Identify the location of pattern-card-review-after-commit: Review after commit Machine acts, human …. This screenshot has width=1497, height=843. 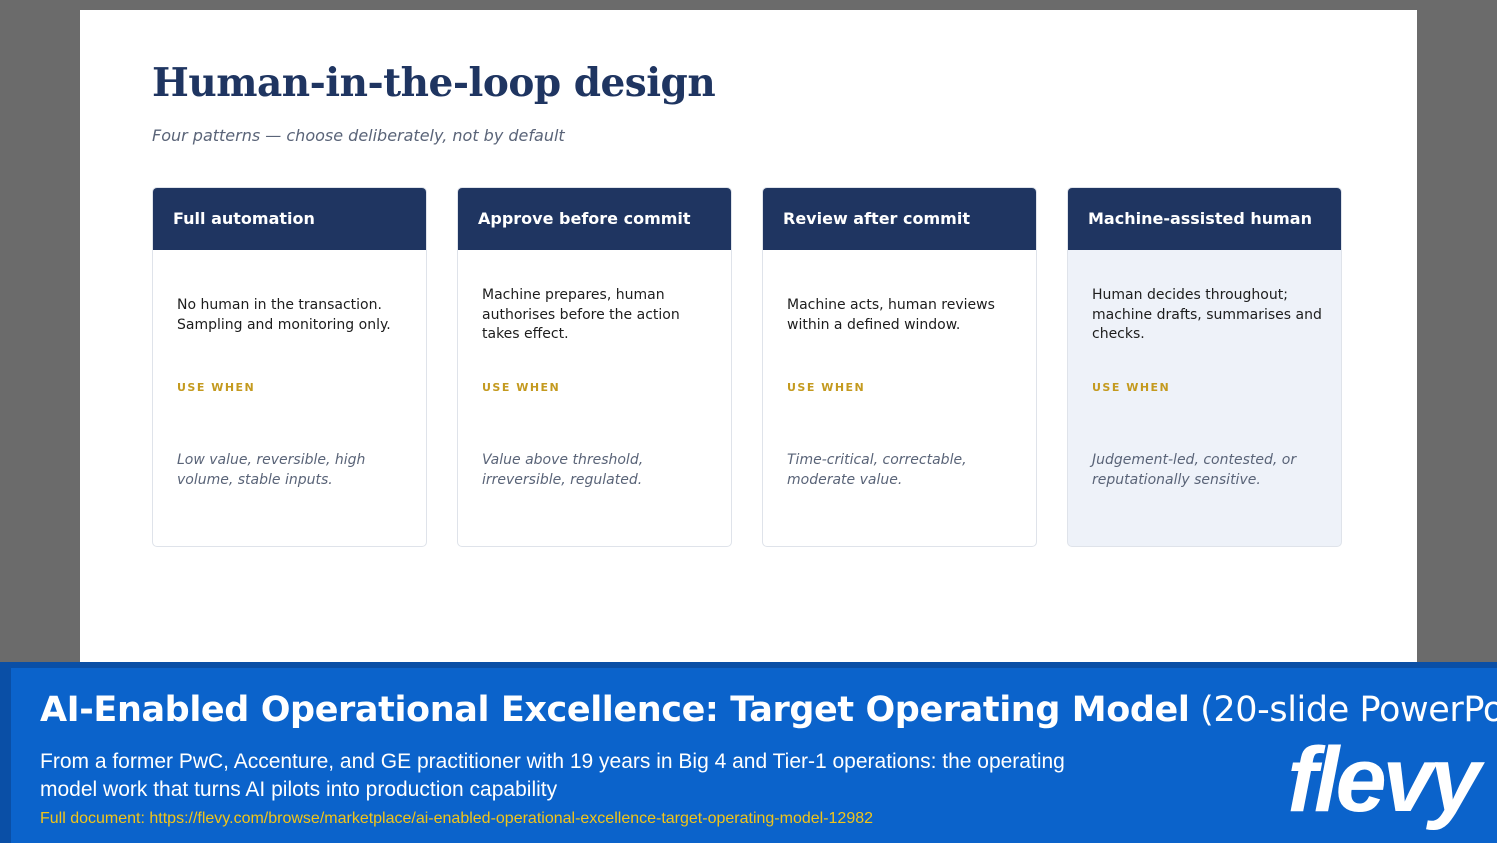
(899, 367).